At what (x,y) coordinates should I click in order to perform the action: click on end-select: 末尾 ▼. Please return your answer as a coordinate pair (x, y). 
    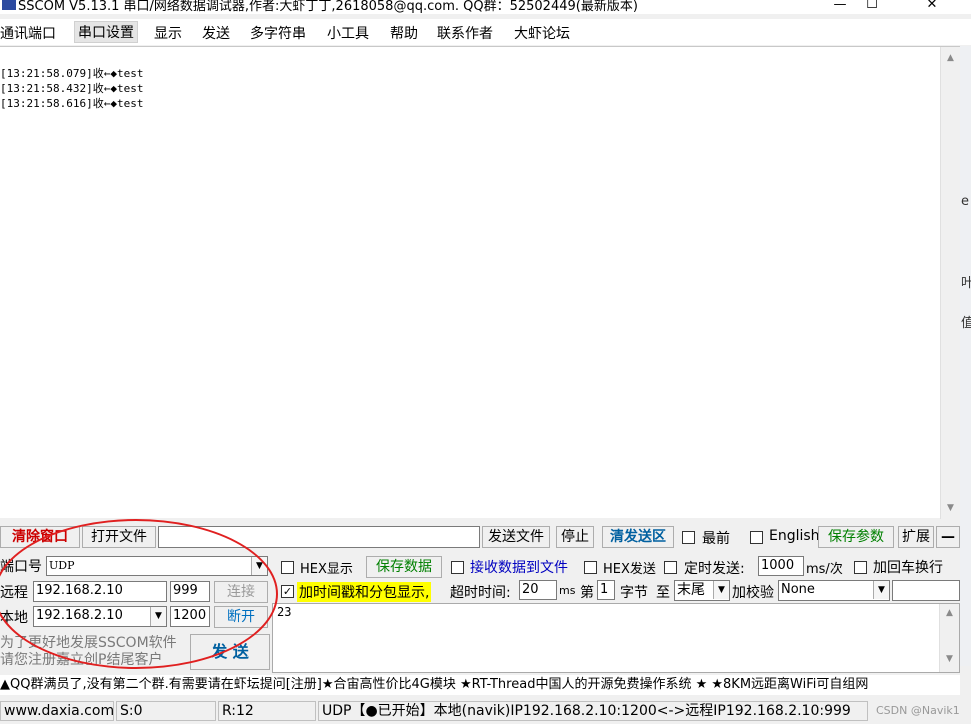
    Looking at the image, I should click on (702, 590).